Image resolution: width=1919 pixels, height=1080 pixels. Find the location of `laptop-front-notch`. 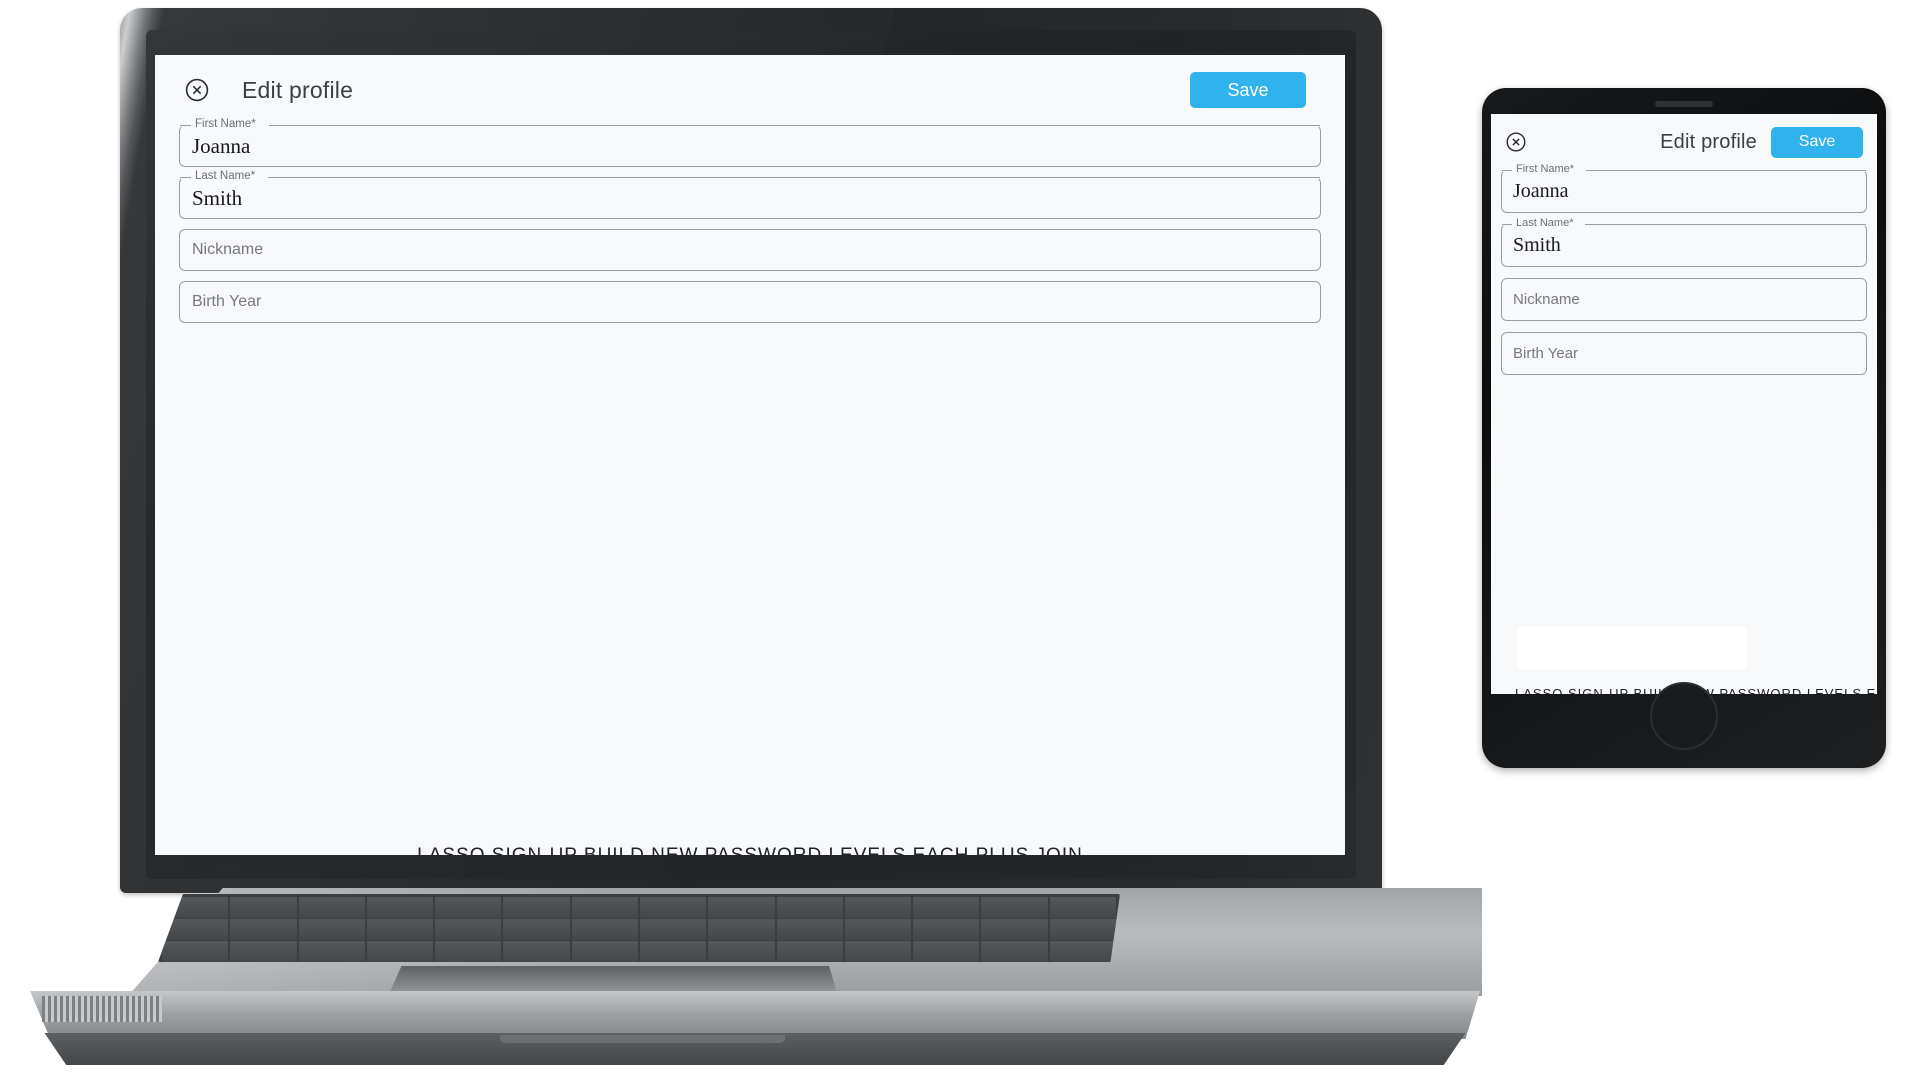

laptop-front-notch is located at coordinates (642, 1039).